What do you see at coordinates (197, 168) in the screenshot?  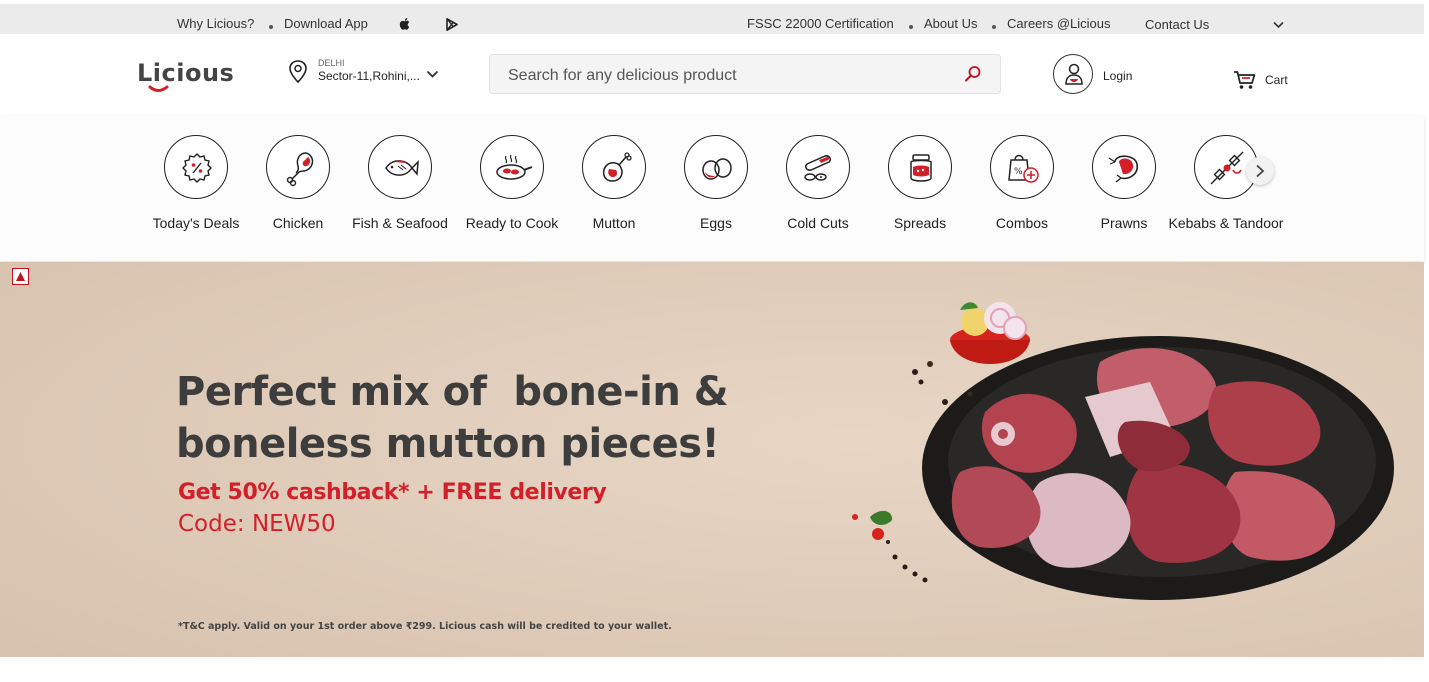 I see `deals-icon` at bounding box center [197, 168].